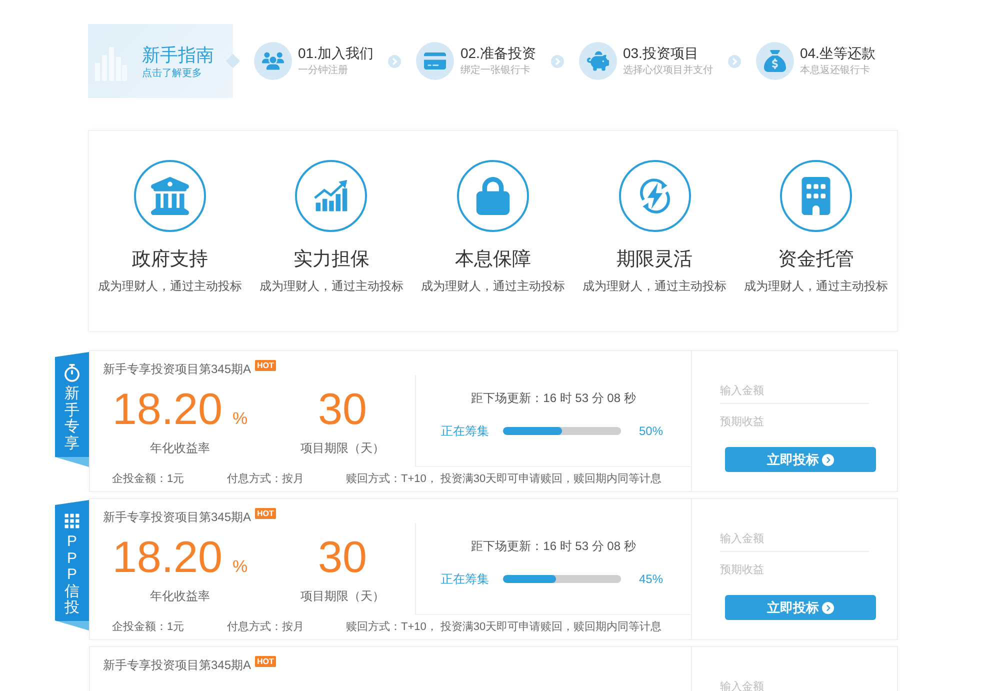 The height and width of the screenshot is (691, 1000). What do you see at coordinates (838, 53) in the screenshot?
I see `step-title: 04.坐等还款` at bounding box center [838, 53].